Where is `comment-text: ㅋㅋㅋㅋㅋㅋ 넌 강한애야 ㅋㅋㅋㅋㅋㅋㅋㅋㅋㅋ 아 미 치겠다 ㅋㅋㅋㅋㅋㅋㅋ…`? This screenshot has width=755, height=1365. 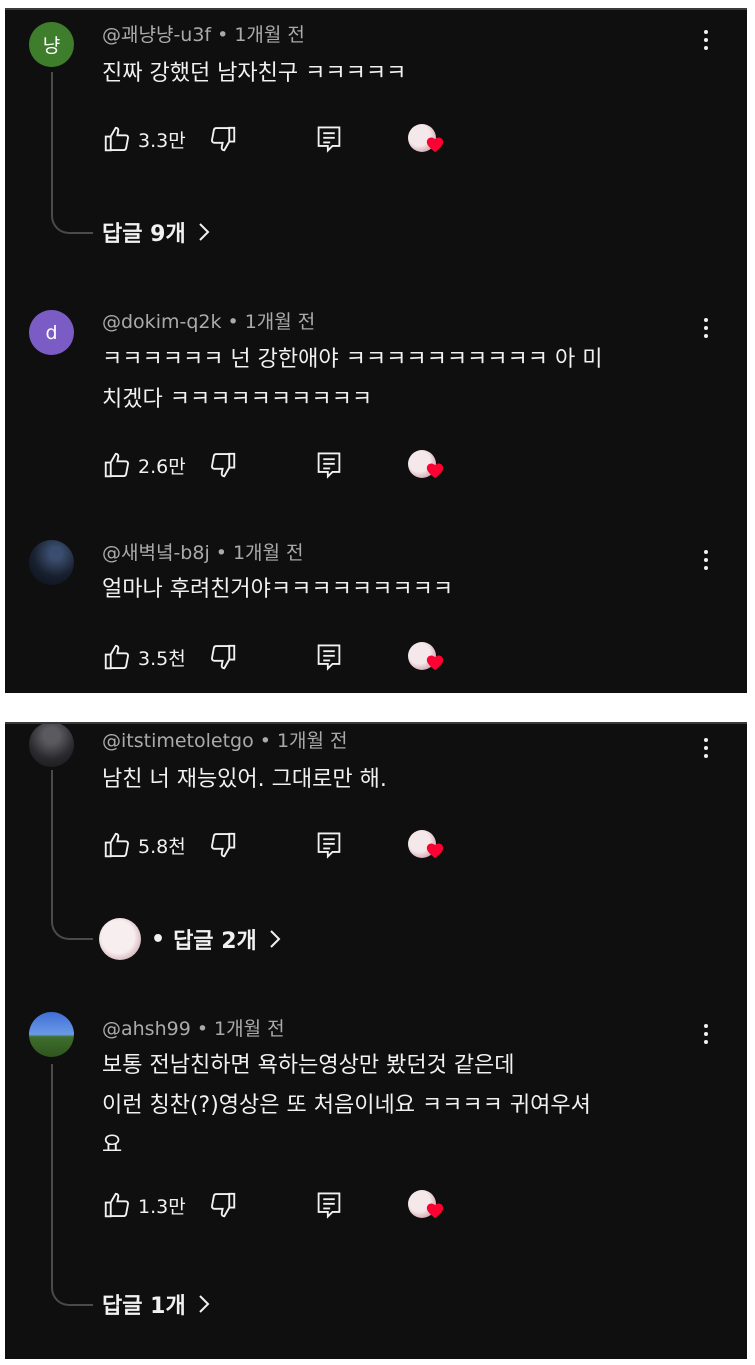
comment-text: ㅋㅋㅋㅋㅋㅋ 넌 강한애야 ㅋㅋㅋㅋㅋㅋㅋㅋㅋㅋ 아 미 치겠다 ㅋㅋㅋㅋㅋㅋㅋ… is located at coordinates (352, 379).